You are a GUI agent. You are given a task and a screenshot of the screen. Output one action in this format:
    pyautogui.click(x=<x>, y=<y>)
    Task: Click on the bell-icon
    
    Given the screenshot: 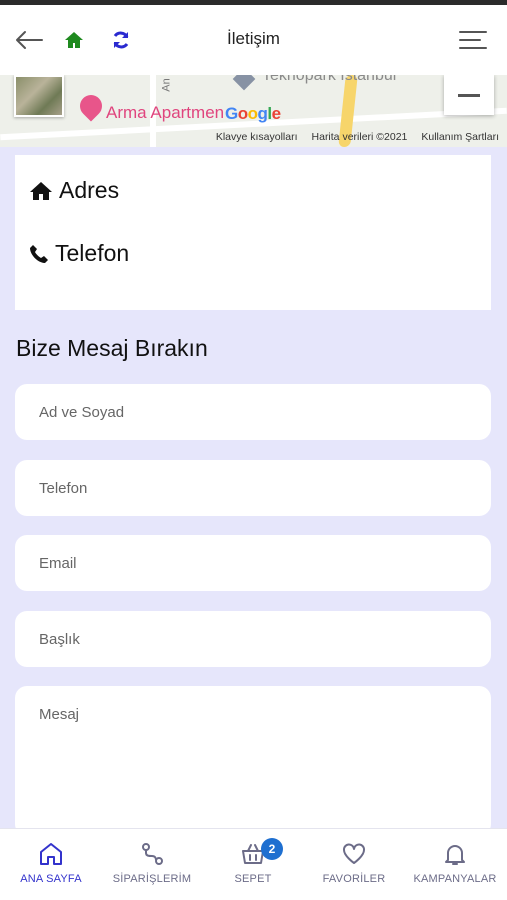 What is the action you would take?
    pyautogui.click(x=455, y=855)
    